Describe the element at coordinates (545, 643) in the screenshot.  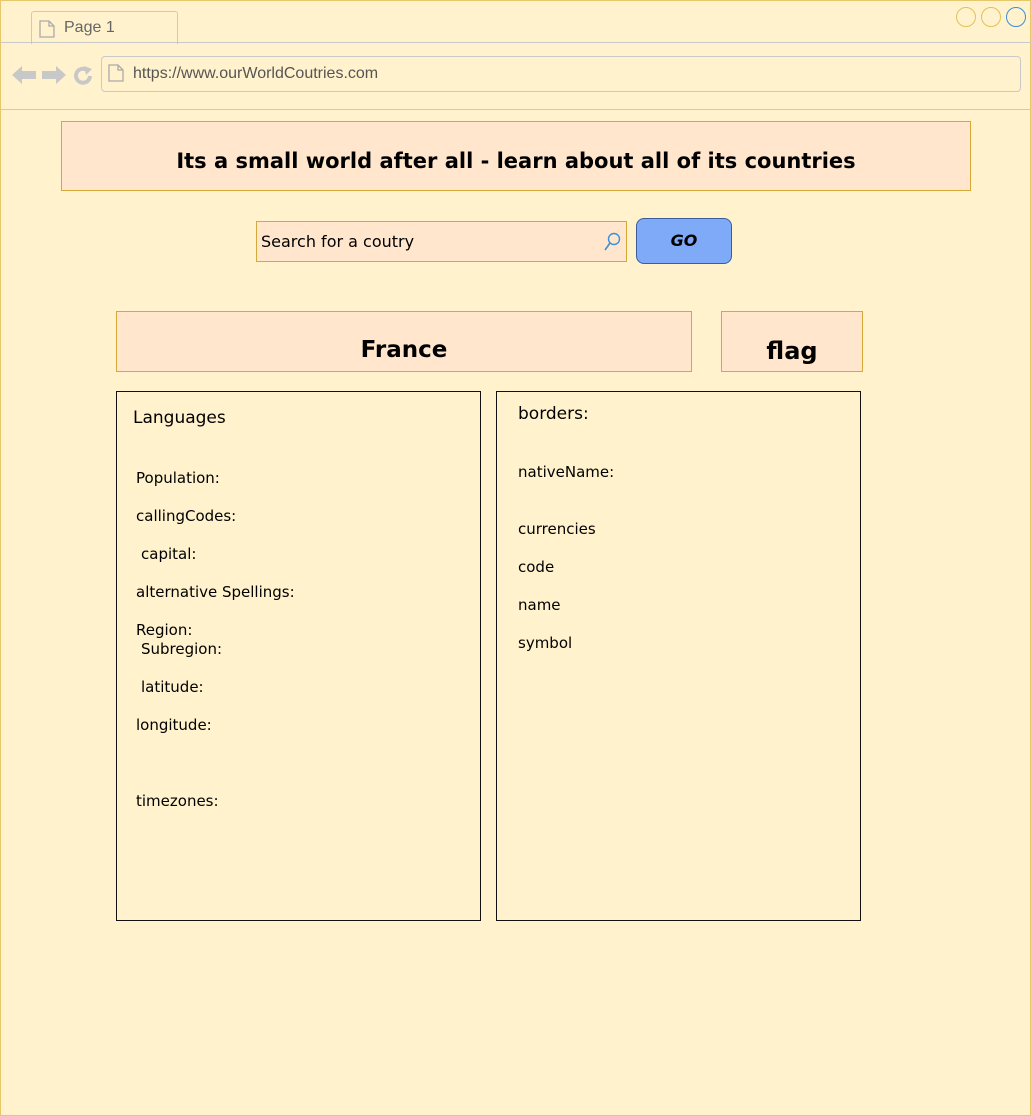
I see `currency-symbol-label: symbol` at that location.